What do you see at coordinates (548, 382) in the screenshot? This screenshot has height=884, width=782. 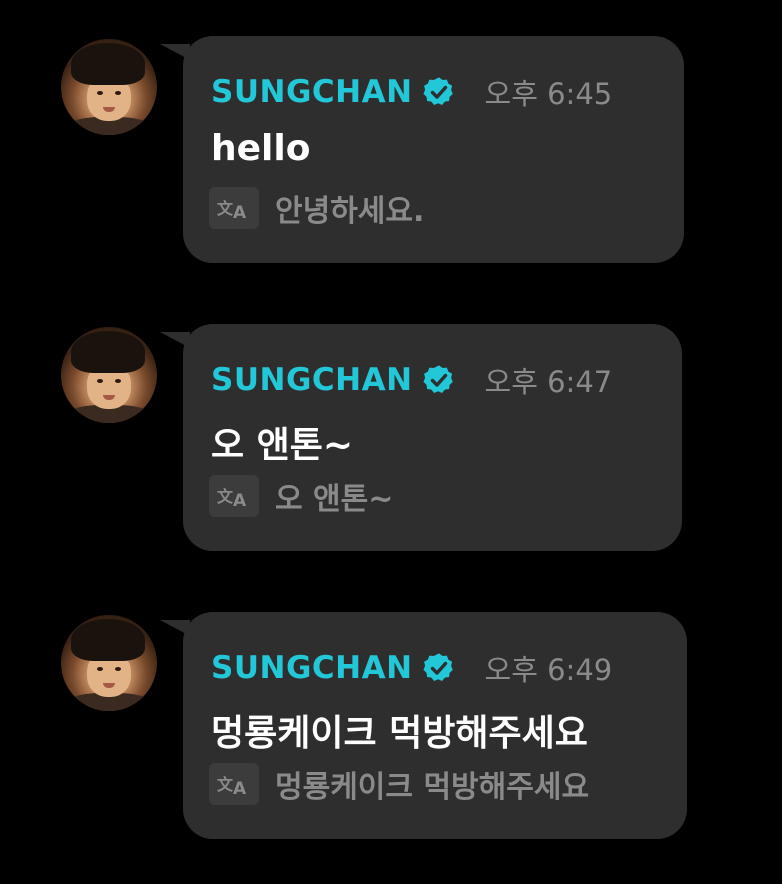 I see `message-time: 오후 6:47` at bounding box center [548, 382].